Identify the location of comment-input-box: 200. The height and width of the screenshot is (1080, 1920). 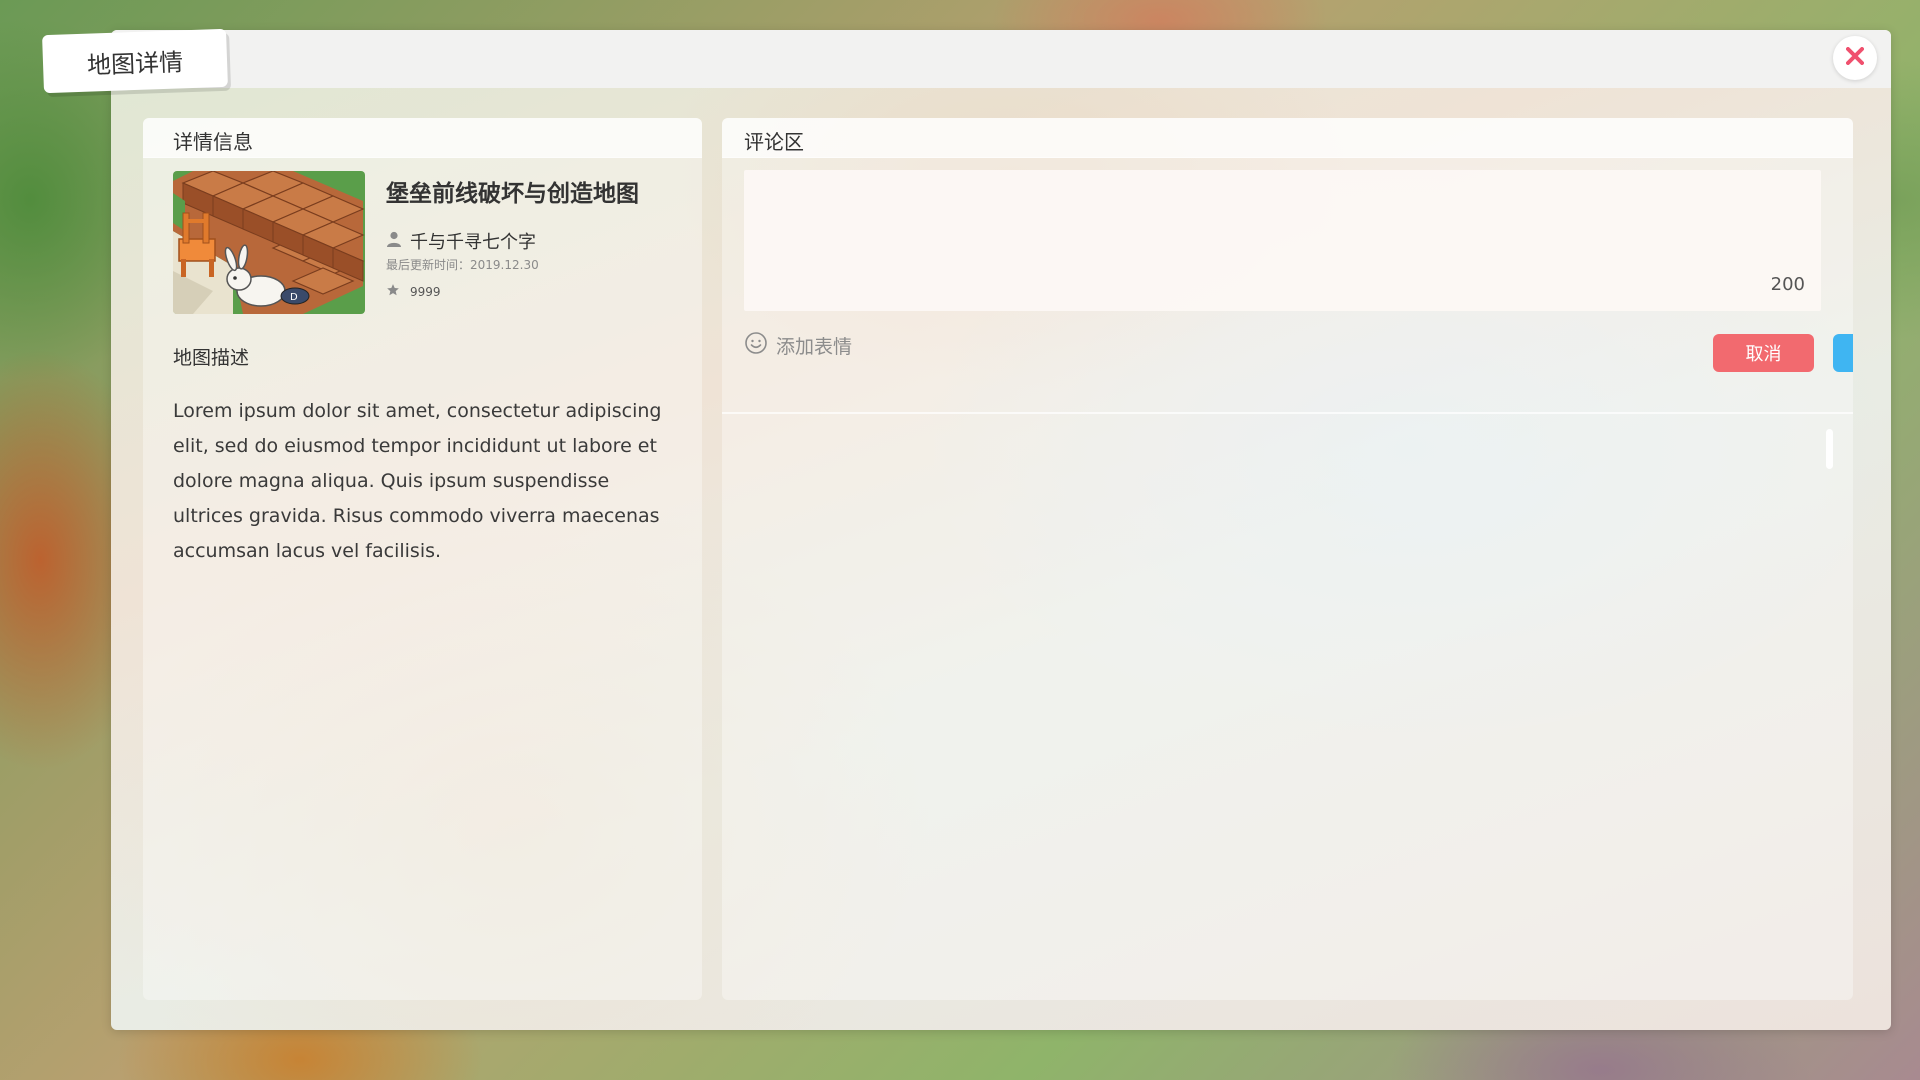
(1282, 240).